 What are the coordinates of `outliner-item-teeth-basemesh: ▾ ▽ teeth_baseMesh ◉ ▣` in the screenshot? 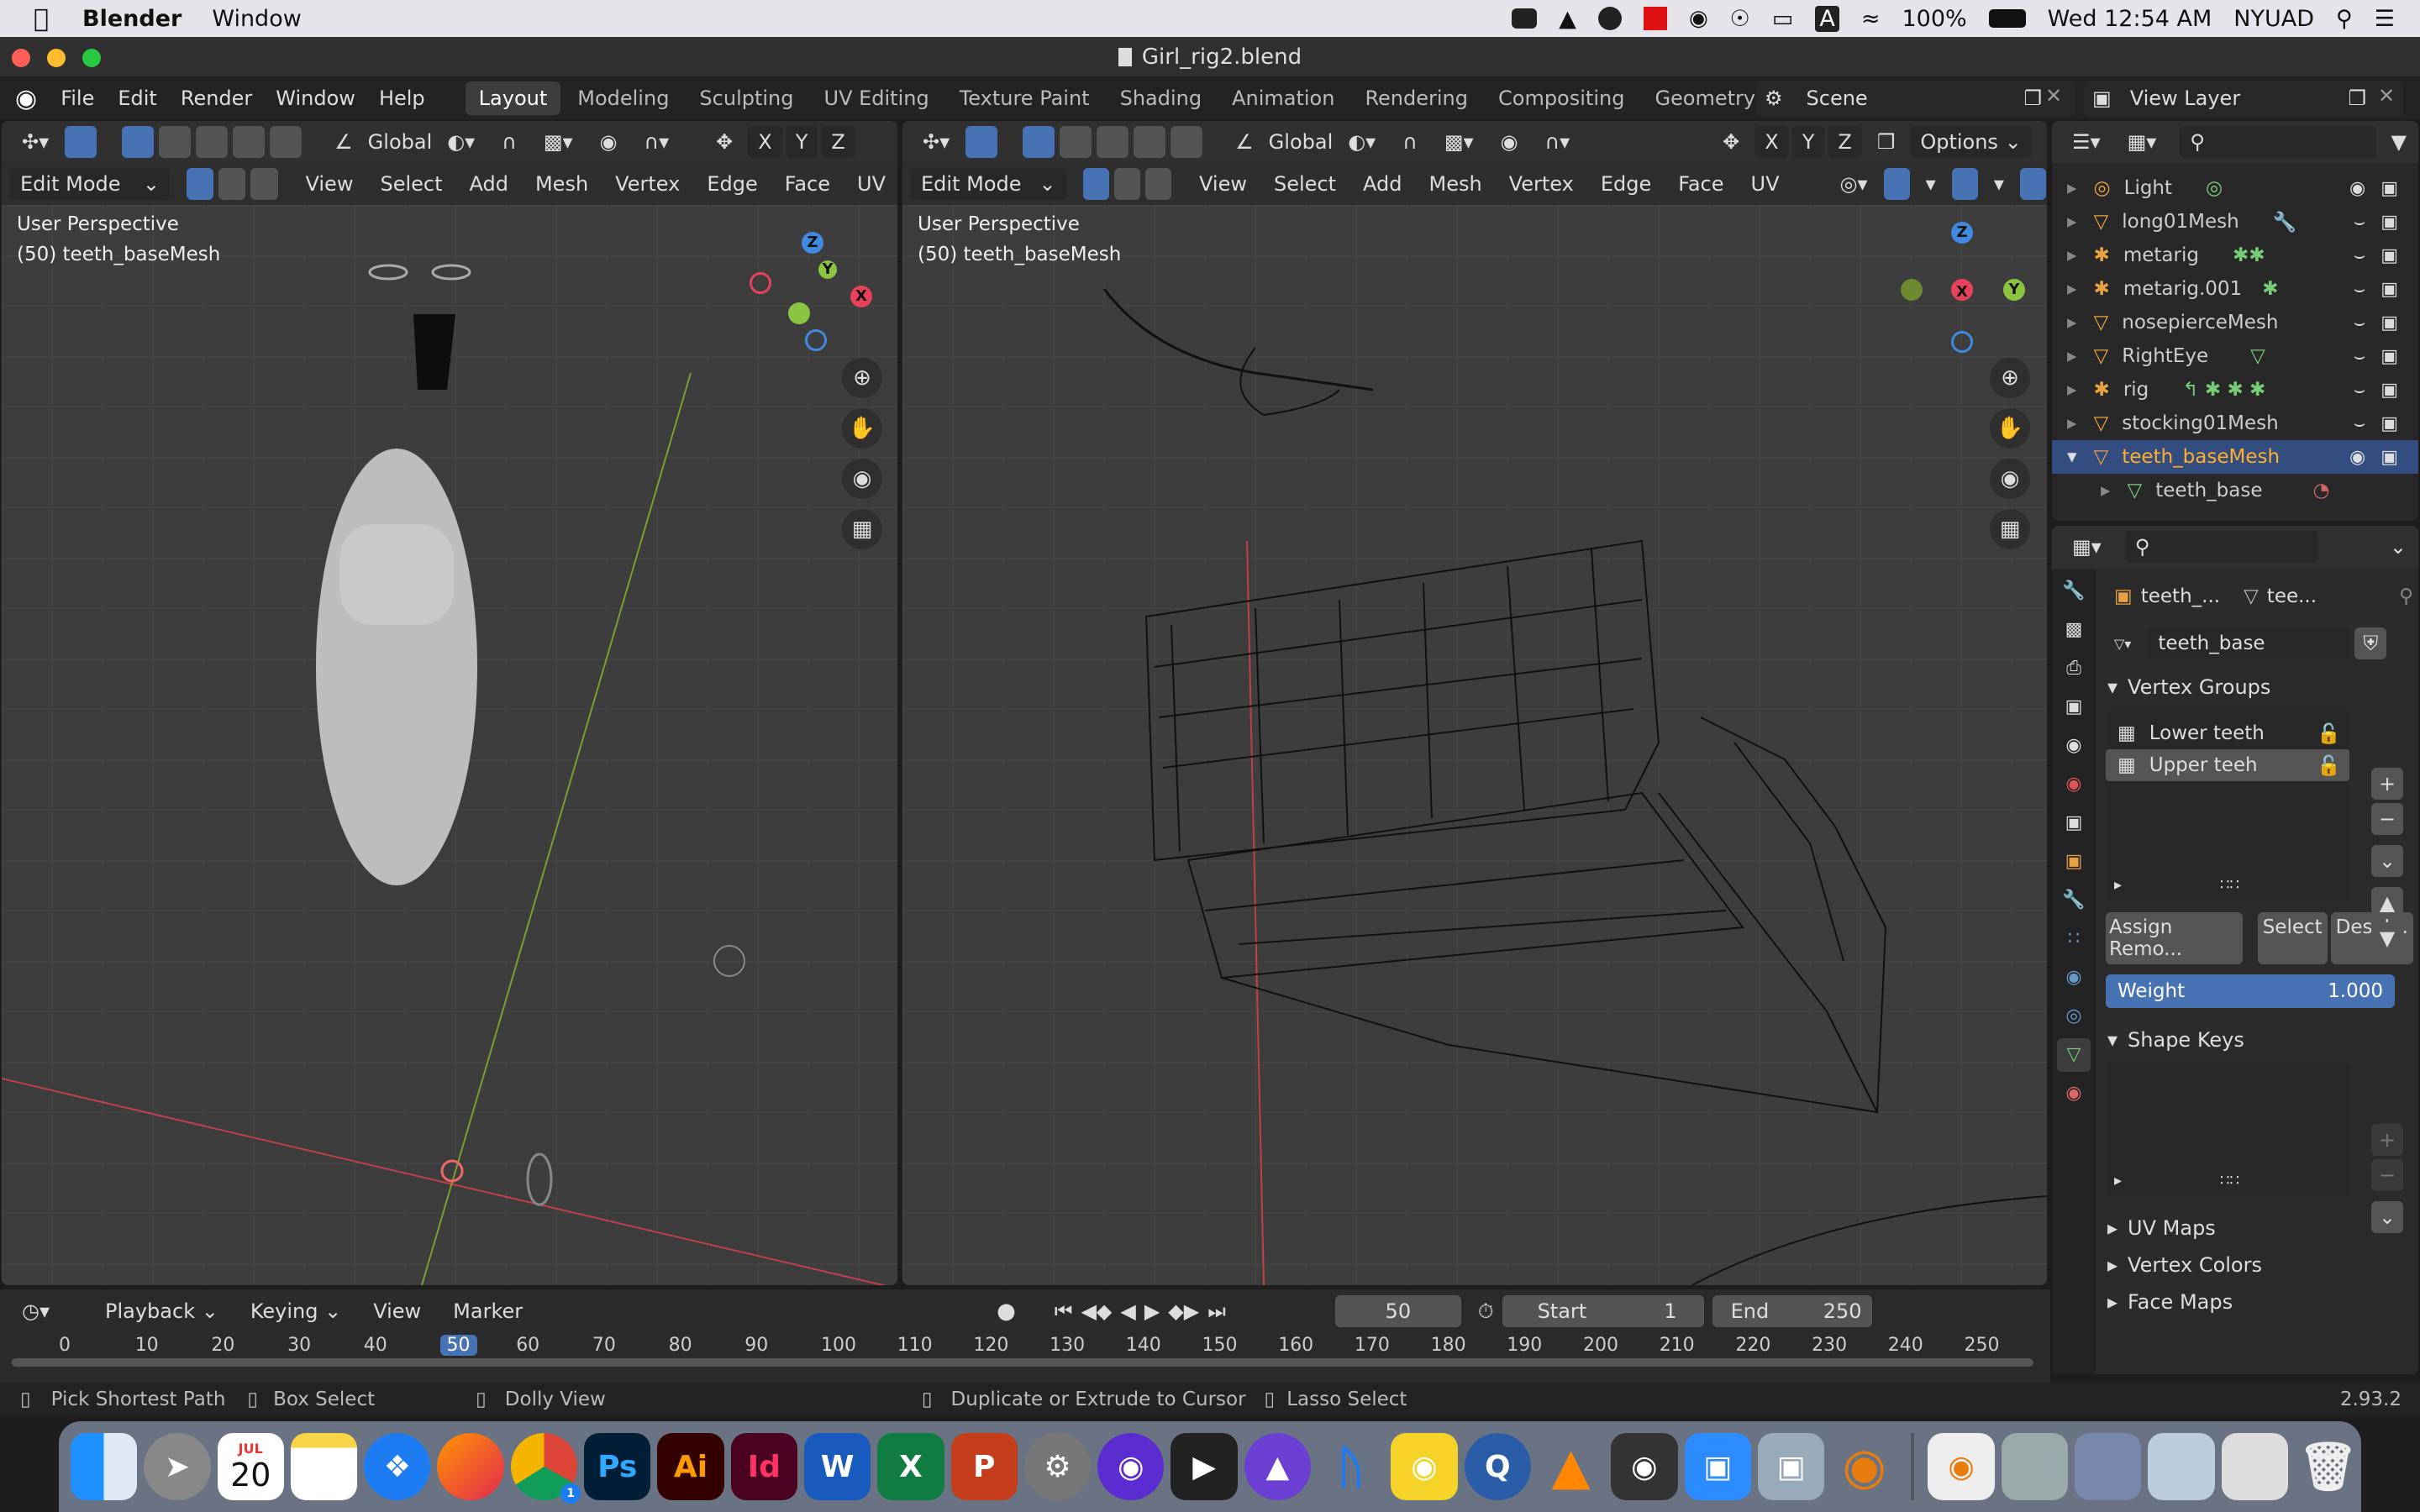 It's located at (2235, 457).